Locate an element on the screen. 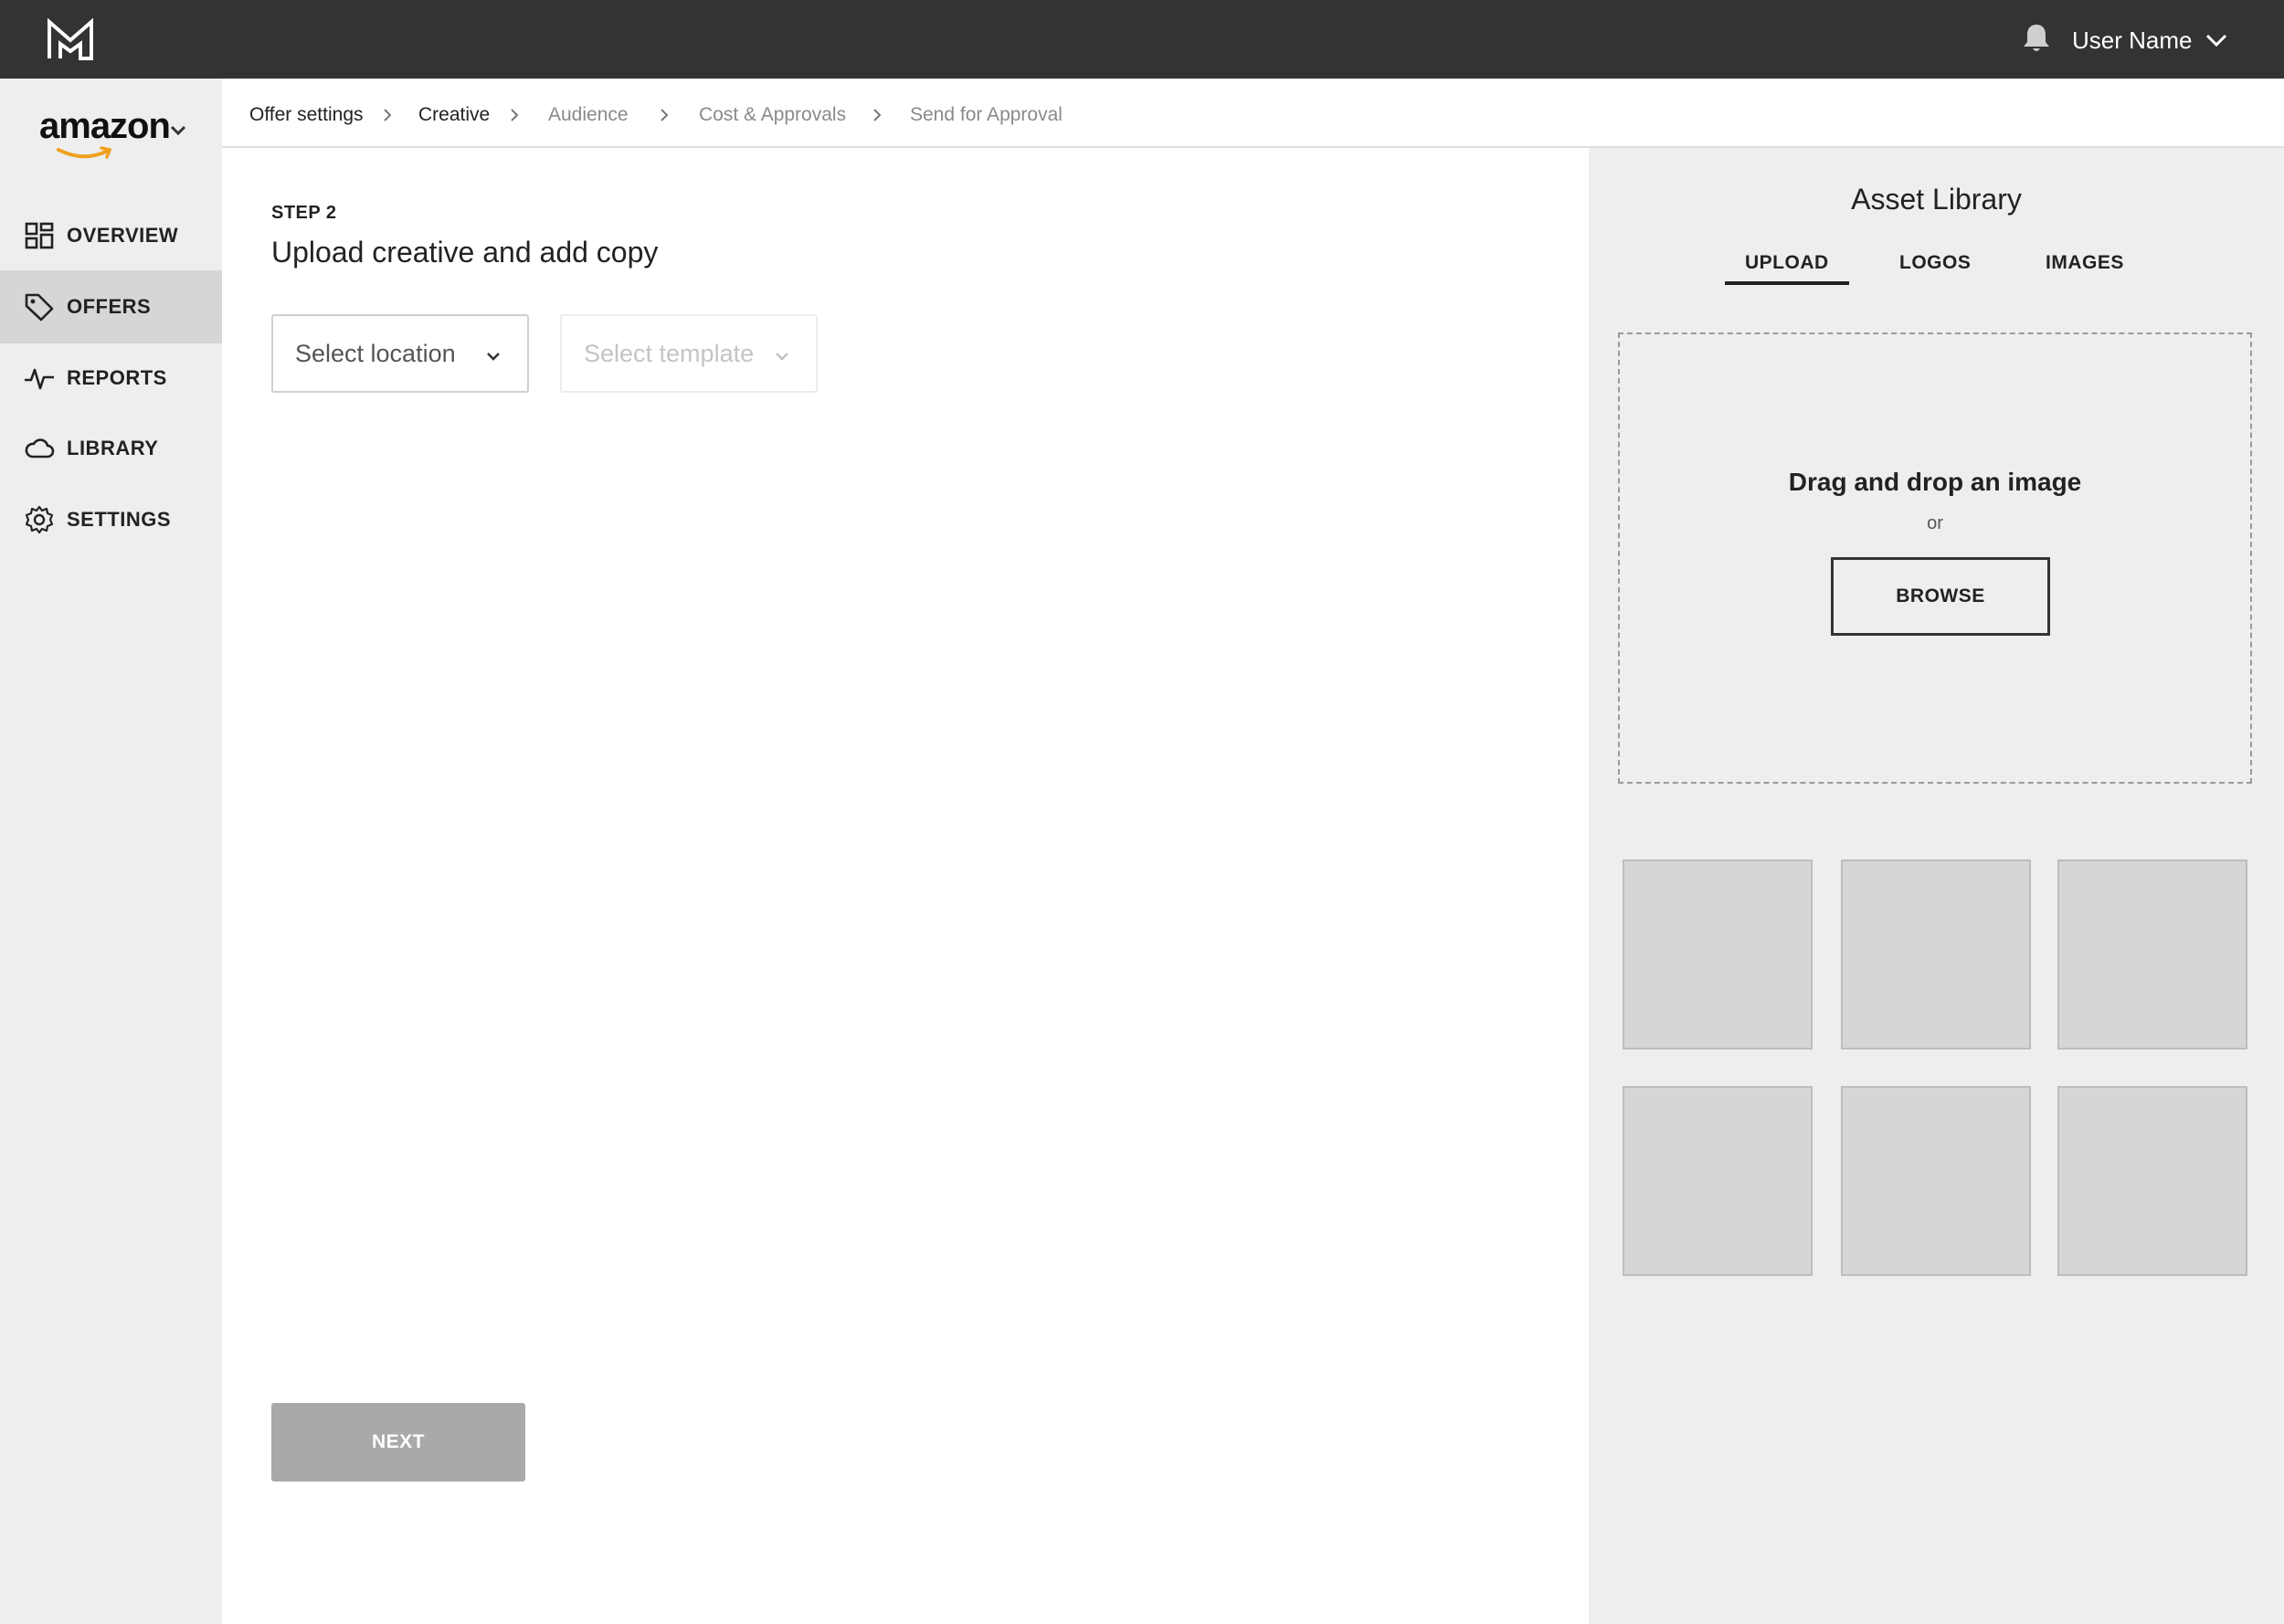 The width and height of the screenshot is (2284, 1624). image-dropzone: Drag and drop an image or BROWSE is located at coordinates (1935, 558).